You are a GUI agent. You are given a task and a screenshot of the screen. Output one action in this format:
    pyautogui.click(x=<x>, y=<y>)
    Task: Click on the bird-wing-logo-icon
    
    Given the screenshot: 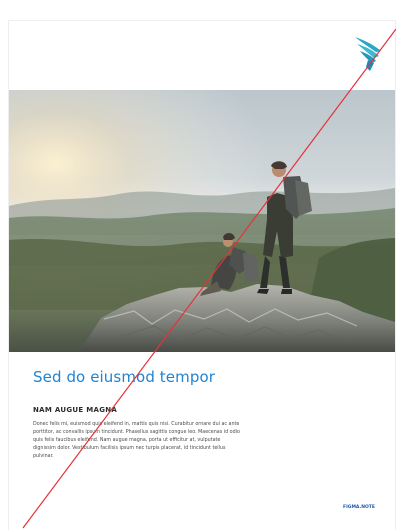 What is the action you would take?
    pyautogui.click(x=368, y=54)
    